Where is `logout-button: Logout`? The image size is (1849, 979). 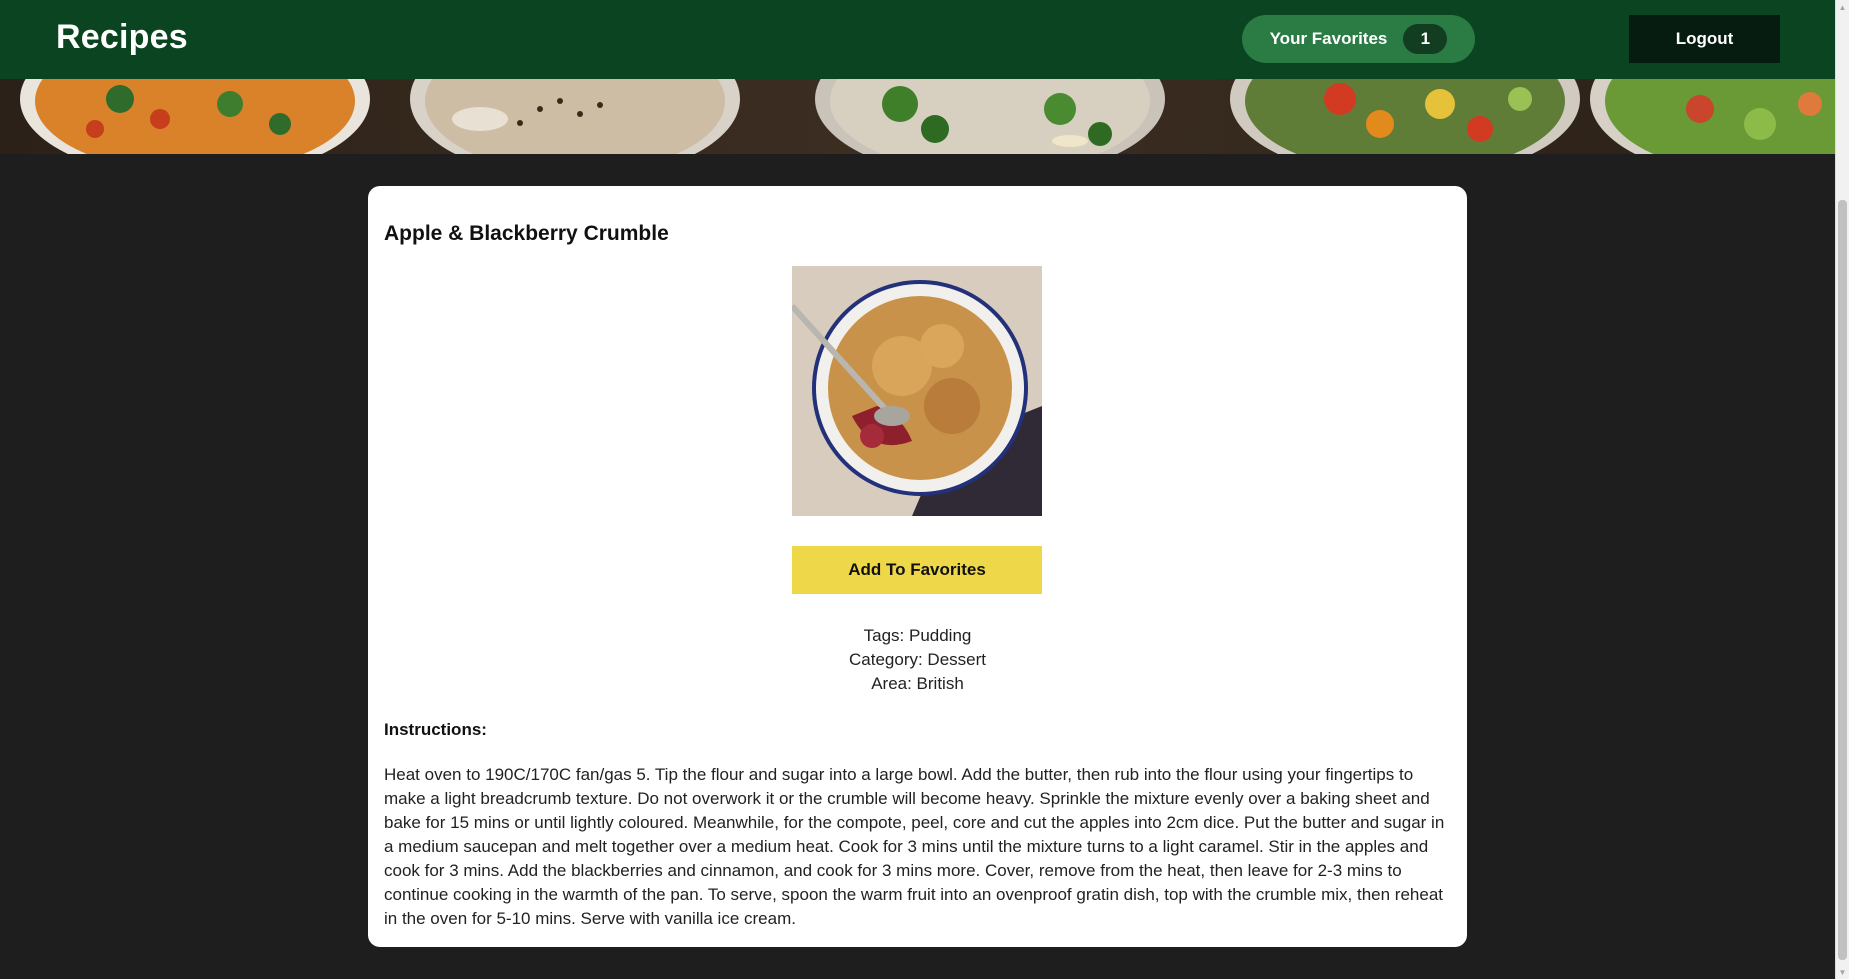
logout-button: Logout is located at coordinates (1704, 39).